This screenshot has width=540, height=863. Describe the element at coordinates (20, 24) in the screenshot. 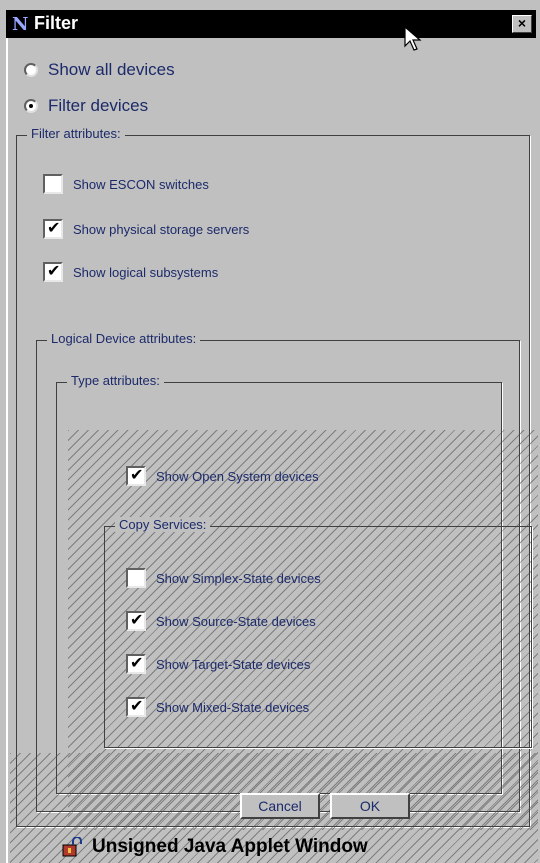

I see `netscape-n-icon: N` at that location.